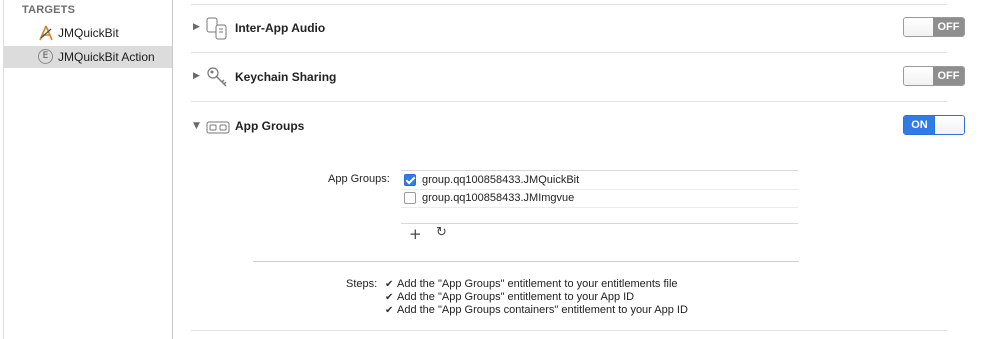  I want to click on capability-inter-app-audio: ▶ Inter-App Audio OFF, so click(581, 28).